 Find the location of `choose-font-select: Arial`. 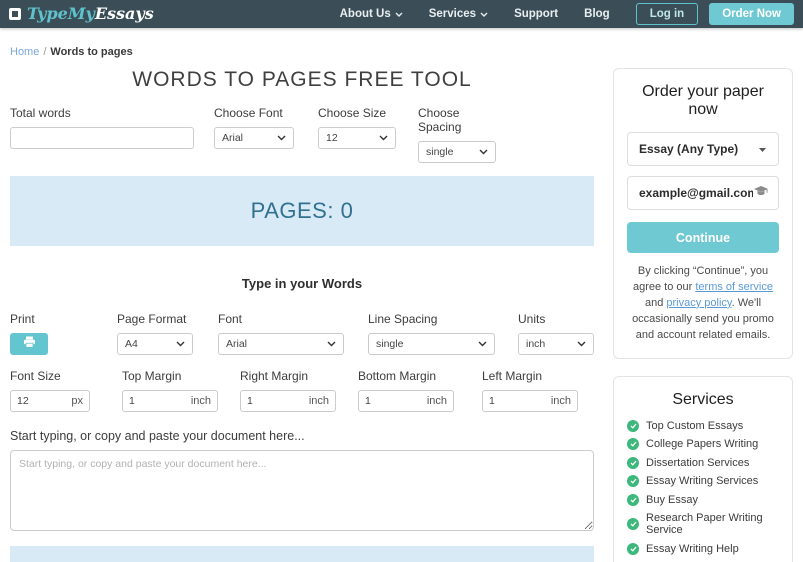

choose-font-select: Arial is located at coordinates (254, 138).